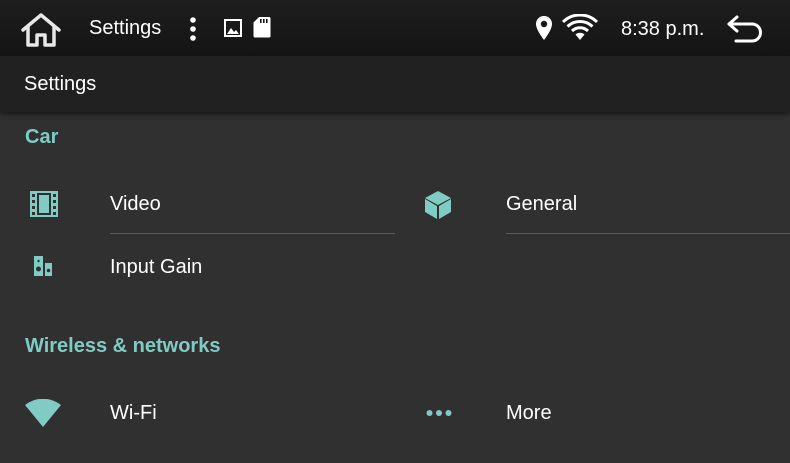 The image size is (790, 463). What do you see at coordinates (44, 204) in the screenshot?
I see `film-icon` at bounding box center [44, 204].